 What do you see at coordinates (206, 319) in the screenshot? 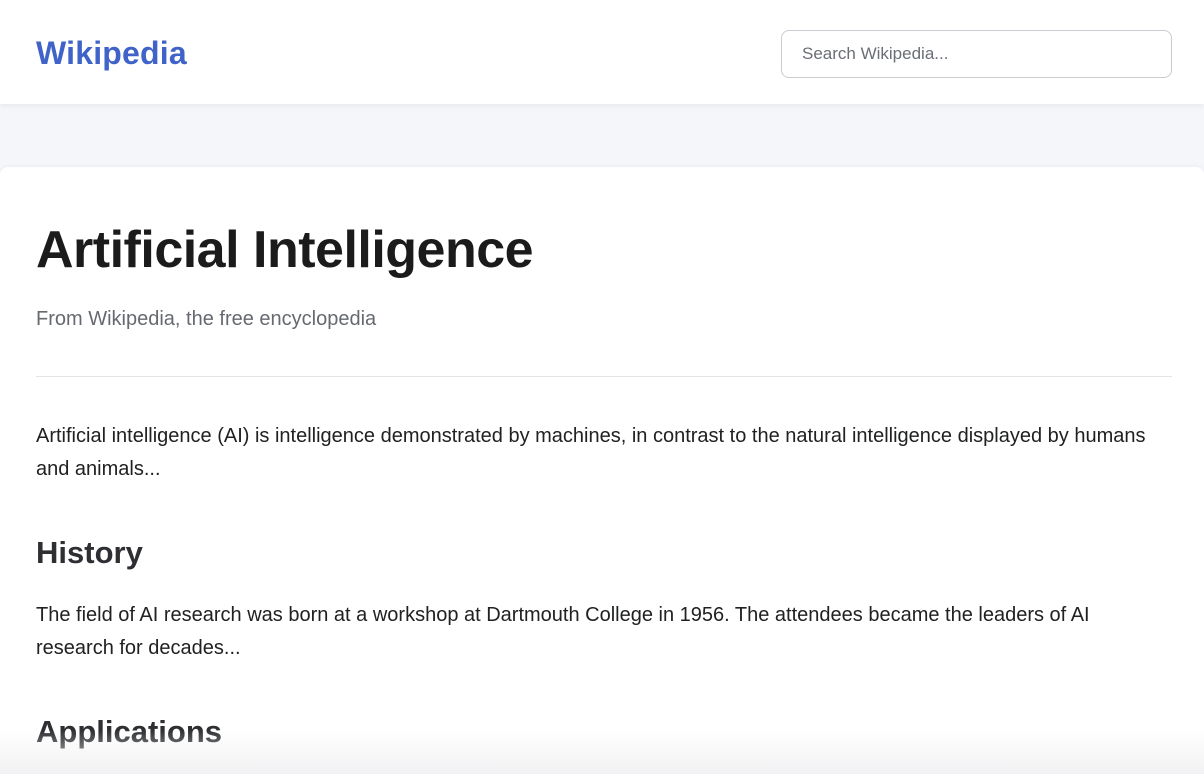
I see `article-tagline: From Wikipedia, the free encyclopedia` at bounding box center [206, 319].